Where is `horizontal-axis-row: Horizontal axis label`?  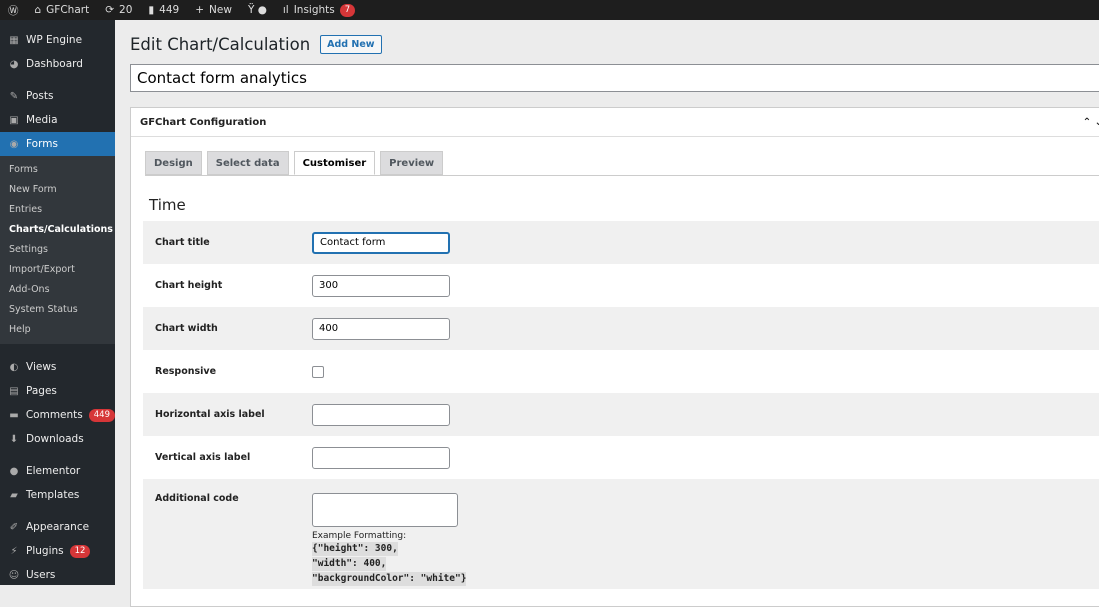 horizontal-axis-row: Horizontal axis label is located at coordinates (621, 414).